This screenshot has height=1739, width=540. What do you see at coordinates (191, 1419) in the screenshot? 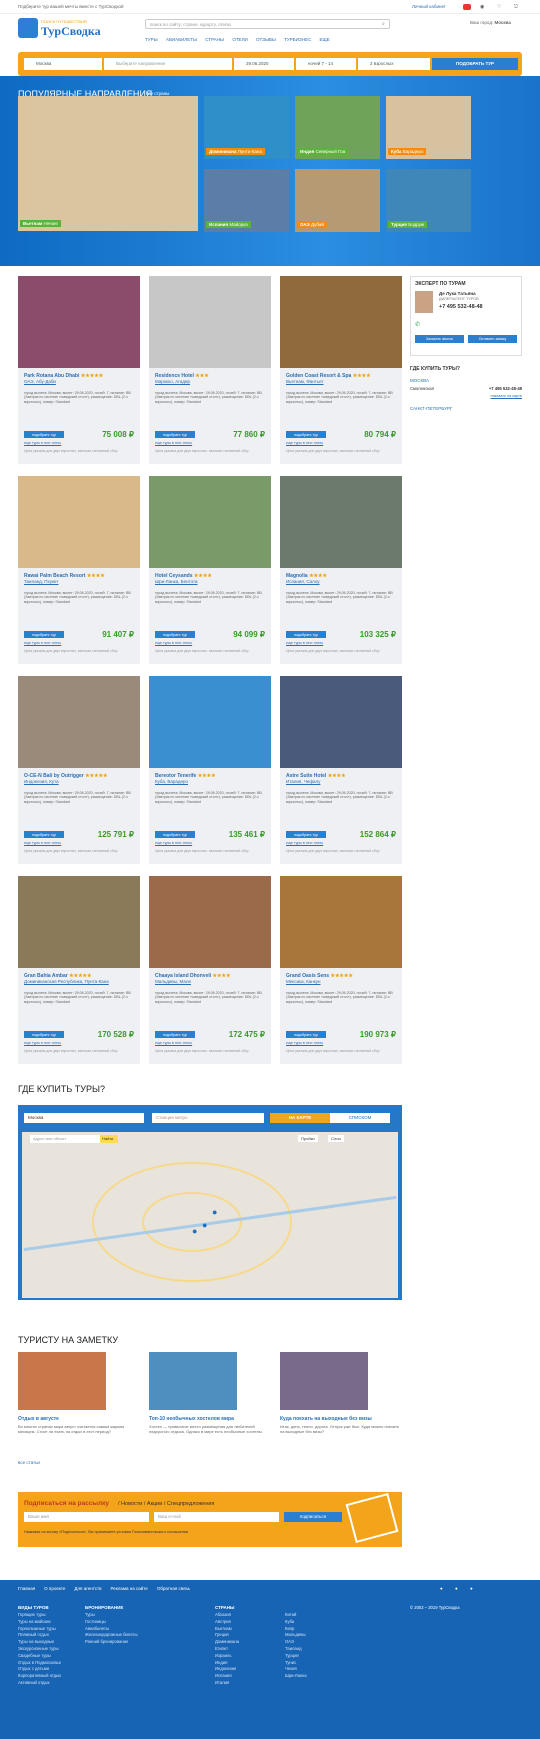
I see `article-title: Топ-10 необычных хостелов мира` at bounding box center [191, 1419].